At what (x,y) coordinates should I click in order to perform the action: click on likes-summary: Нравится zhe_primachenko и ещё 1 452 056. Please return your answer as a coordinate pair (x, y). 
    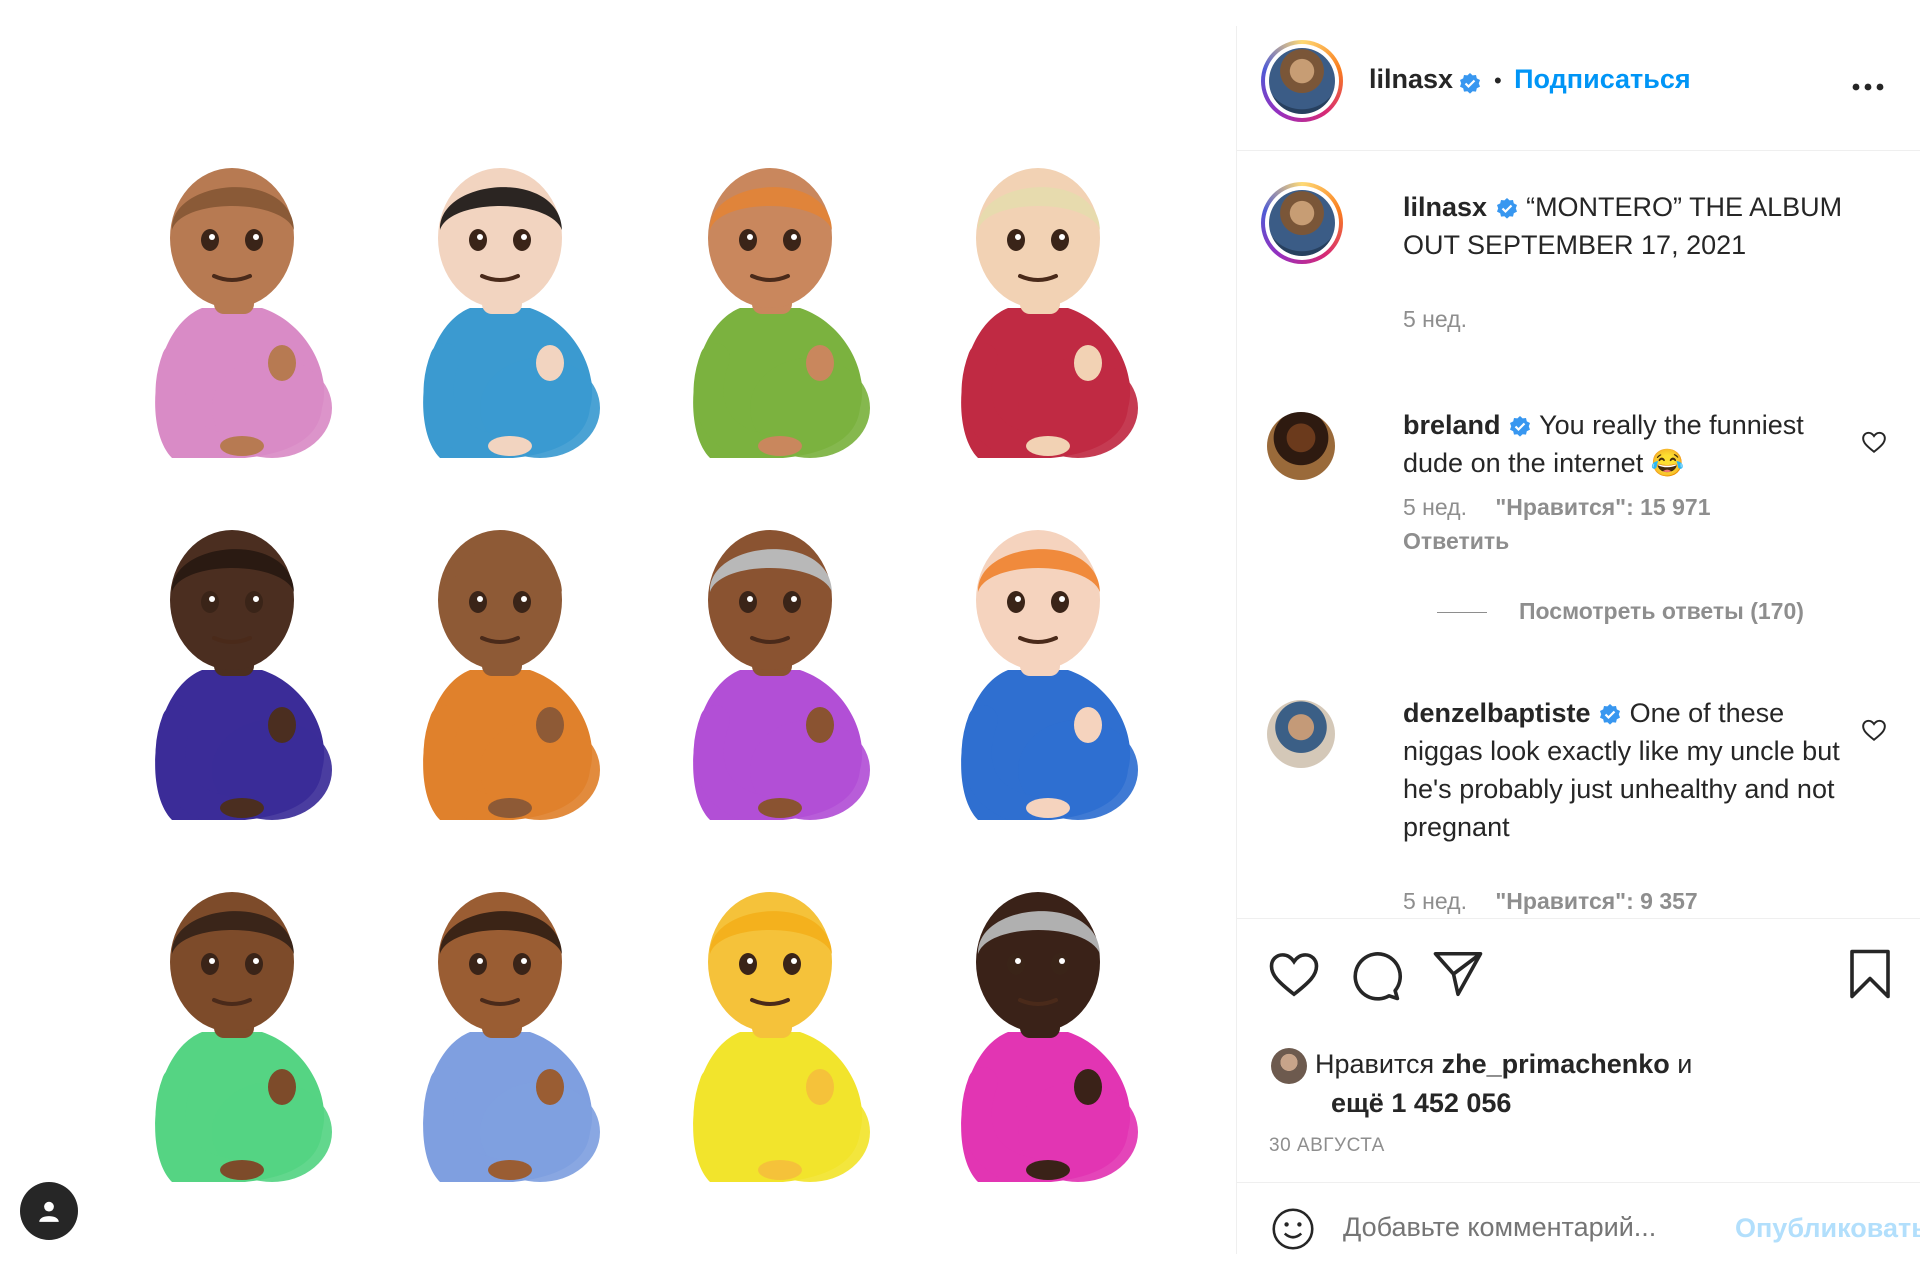
    Looking at the image, I should click on (1481, 1083).